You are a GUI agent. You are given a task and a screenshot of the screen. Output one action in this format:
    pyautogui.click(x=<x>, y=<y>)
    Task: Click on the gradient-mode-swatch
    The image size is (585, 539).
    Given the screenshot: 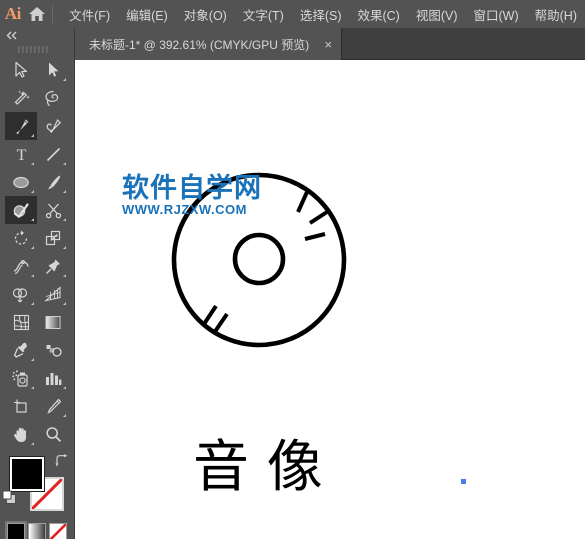 What is the action you would take?
    pyautogui.click(x=36, y=531)
    